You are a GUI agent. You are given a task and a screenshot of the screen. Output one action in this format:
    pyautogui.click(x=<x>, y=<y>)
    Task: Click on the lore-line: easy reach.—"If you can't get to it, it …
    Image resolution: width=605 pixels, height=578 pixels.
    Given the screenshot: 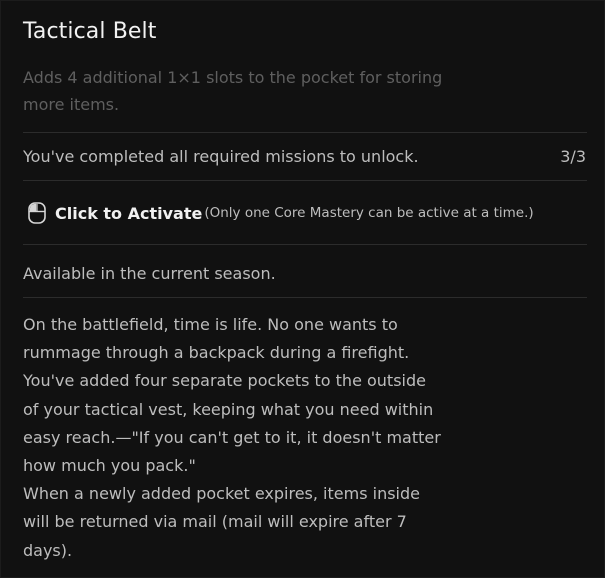 What is the action you would take?
    pyautogui.click(x=232, y=437)
    